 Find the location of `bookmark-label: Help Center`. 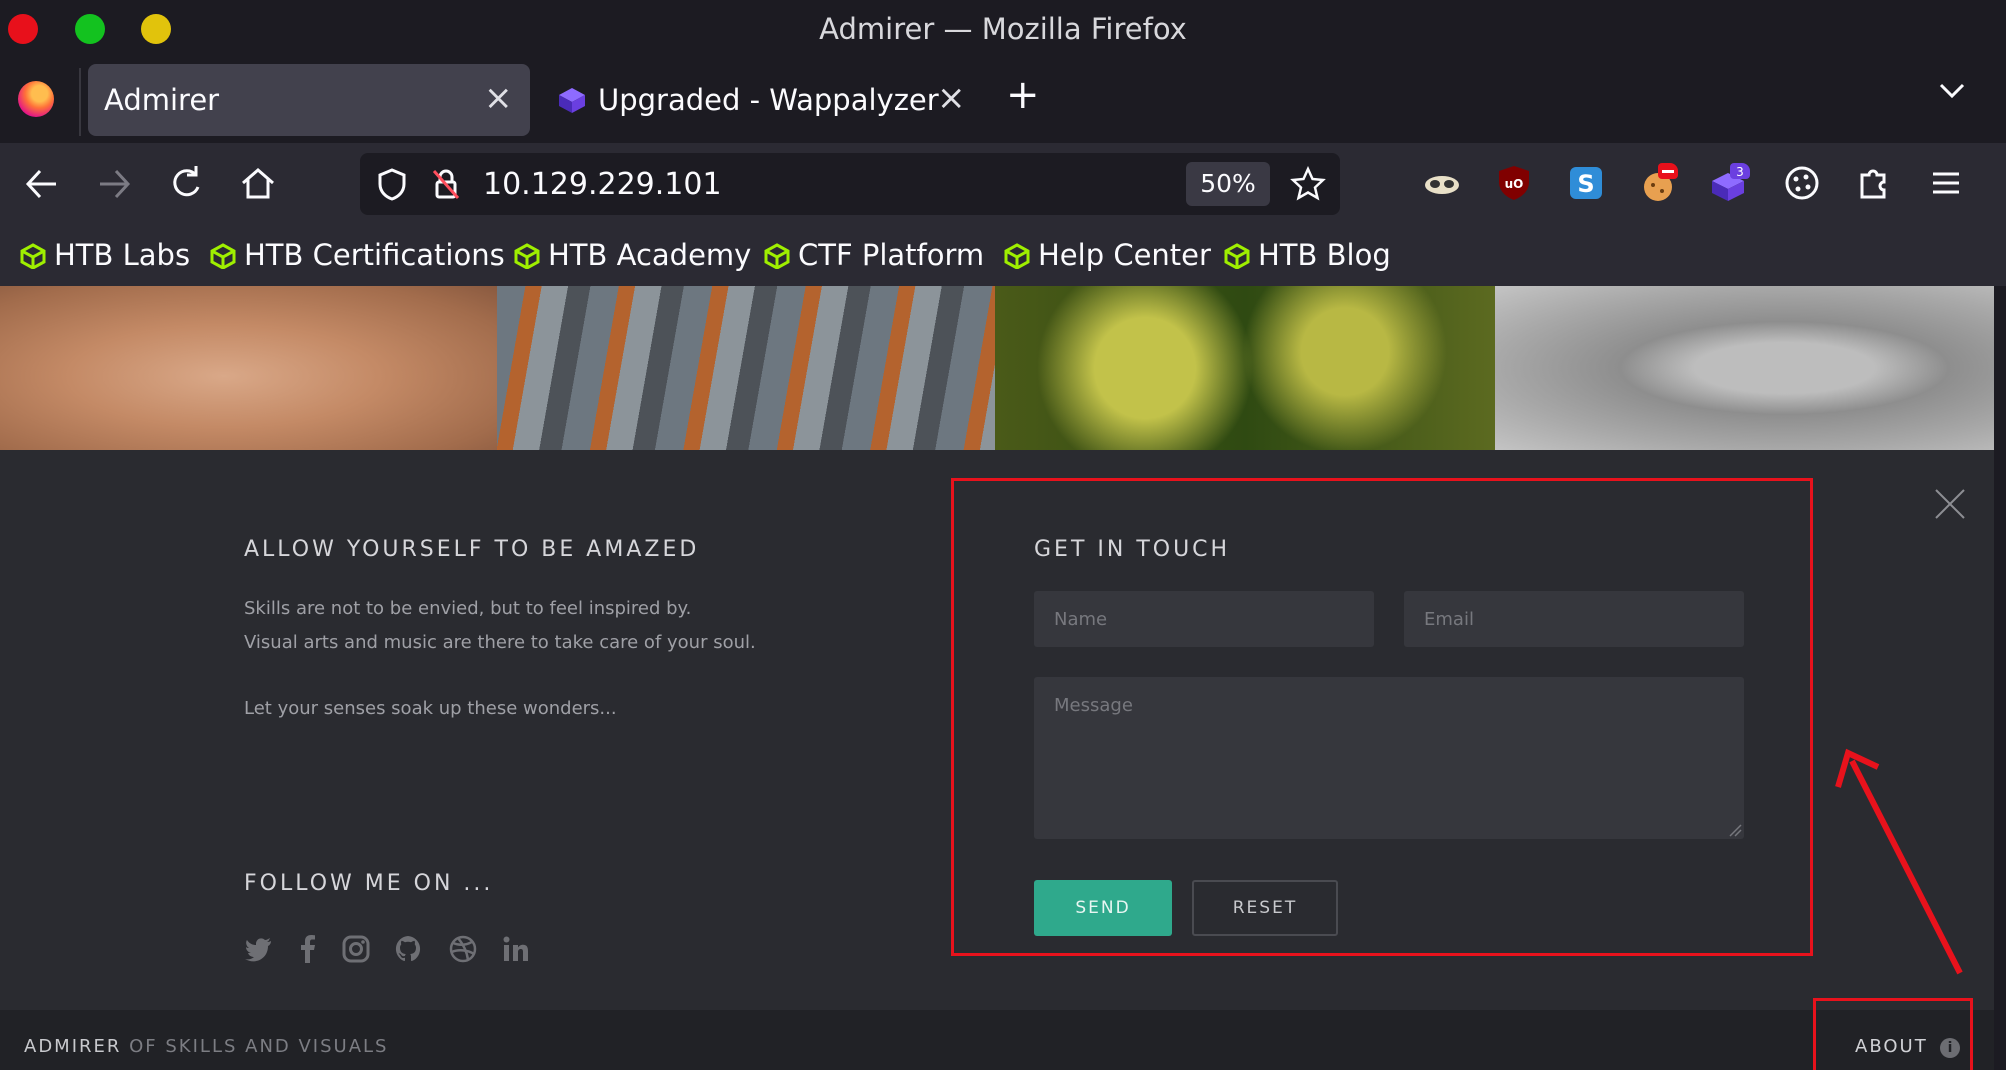

bookmark-label: Help Center is located at coordinates (1124, 255).